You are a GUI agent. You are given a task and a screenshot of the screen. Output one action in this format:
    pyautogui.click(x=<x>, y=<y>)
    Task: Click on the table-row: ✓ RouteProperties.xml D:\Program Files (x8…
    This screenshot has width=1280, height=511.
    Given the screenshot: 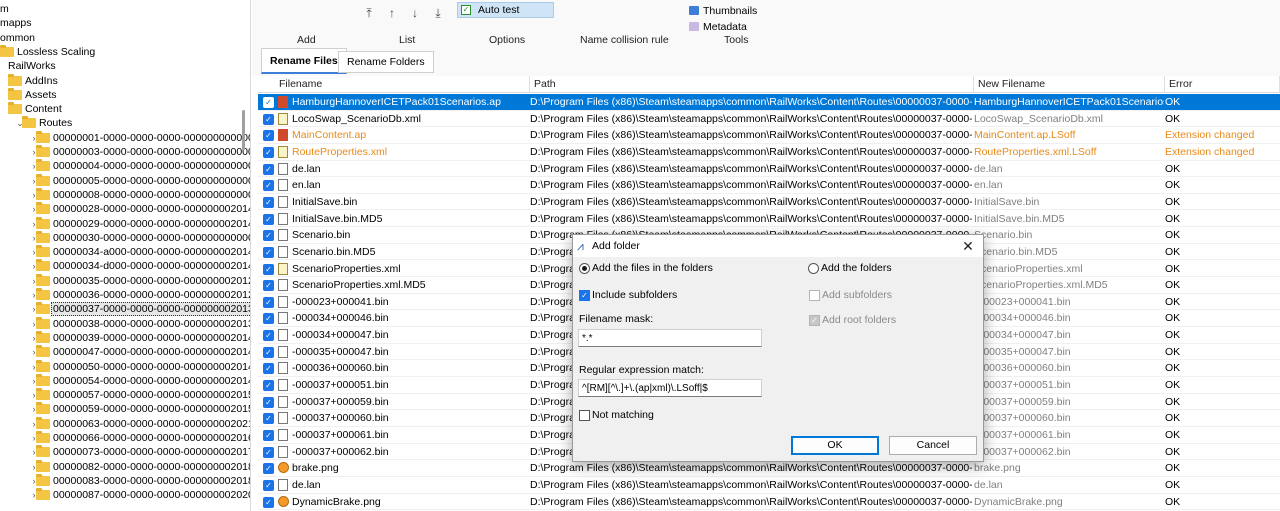 What is the action you would take?
    pyautogui.click(x=769, y=152)
    